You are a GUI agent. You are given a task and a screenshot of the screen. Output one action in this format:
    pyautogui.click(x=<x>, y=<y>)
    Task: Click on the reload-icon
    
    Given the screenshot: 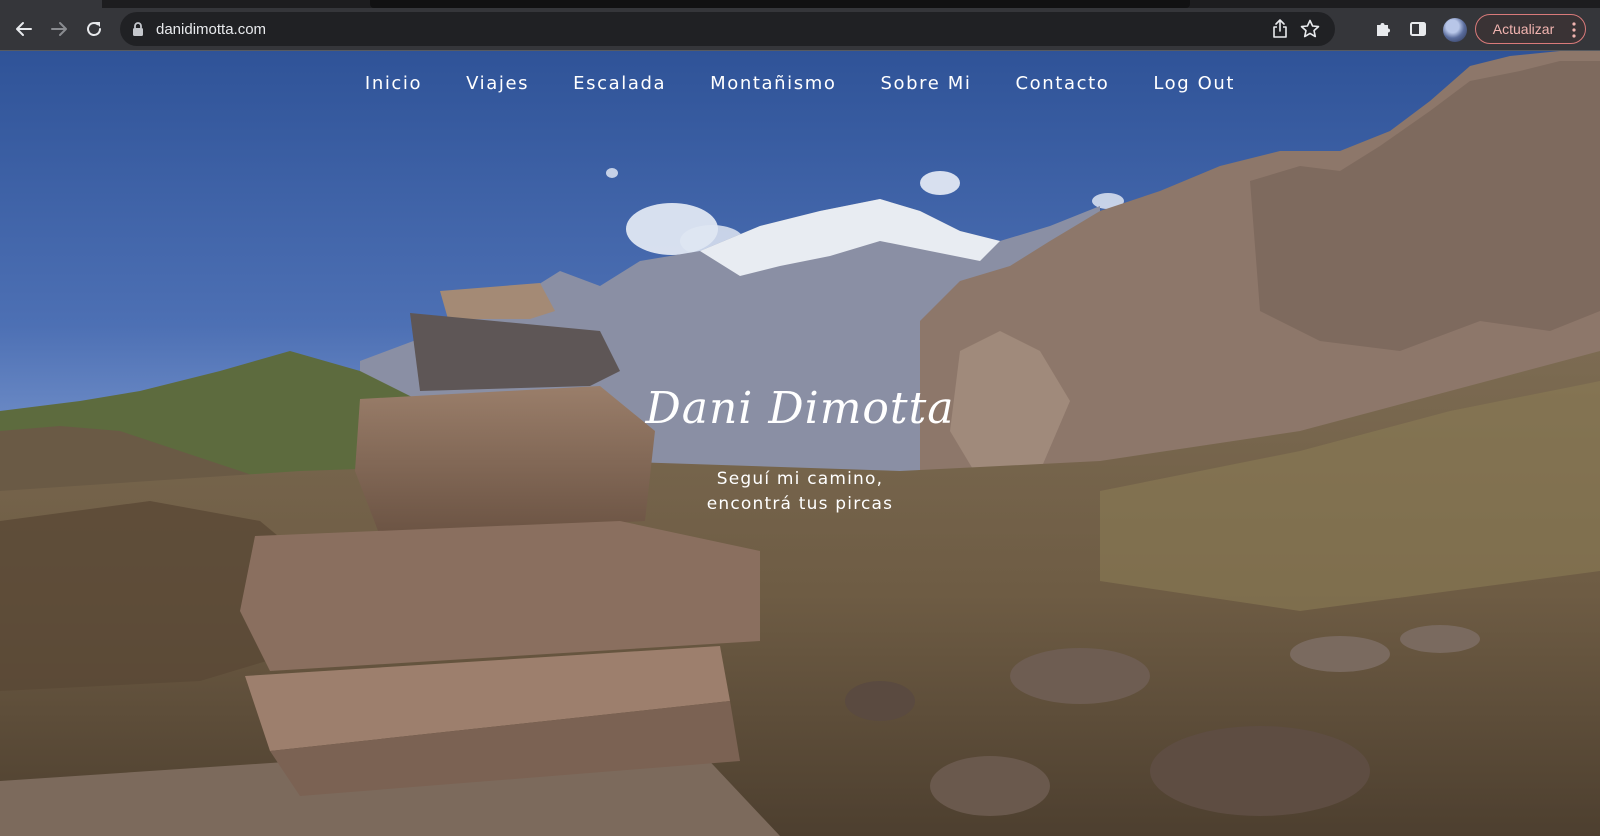 What is the action you would take?
    pyautogui.click(x=94, y=29)
    